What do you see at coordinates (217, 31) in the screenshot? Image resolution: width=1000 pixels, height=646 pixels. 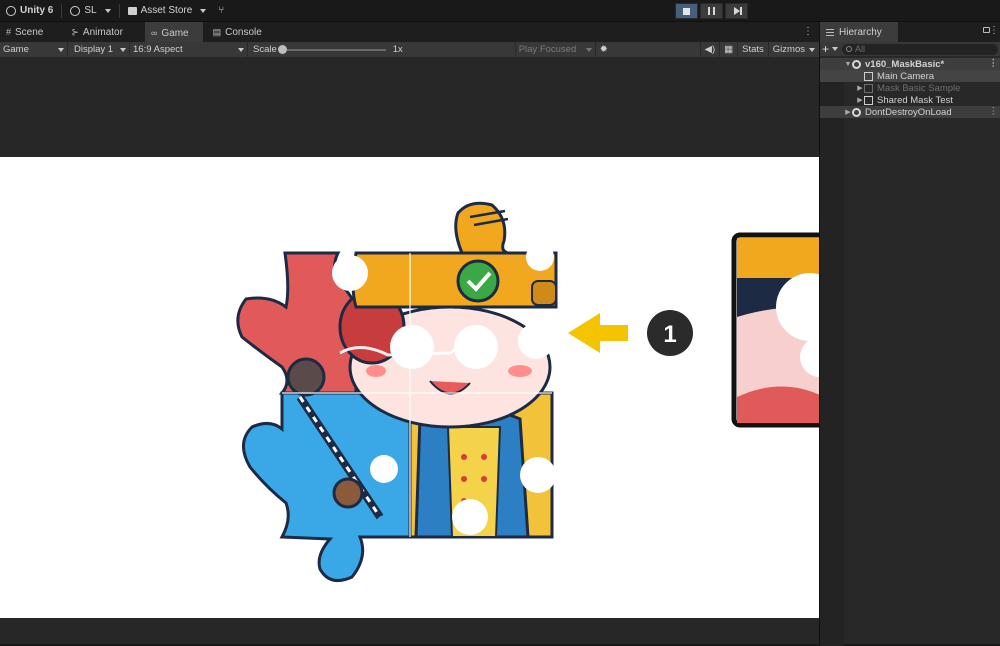 I see `console-icon: ▤` at bounding box center [217, 31].